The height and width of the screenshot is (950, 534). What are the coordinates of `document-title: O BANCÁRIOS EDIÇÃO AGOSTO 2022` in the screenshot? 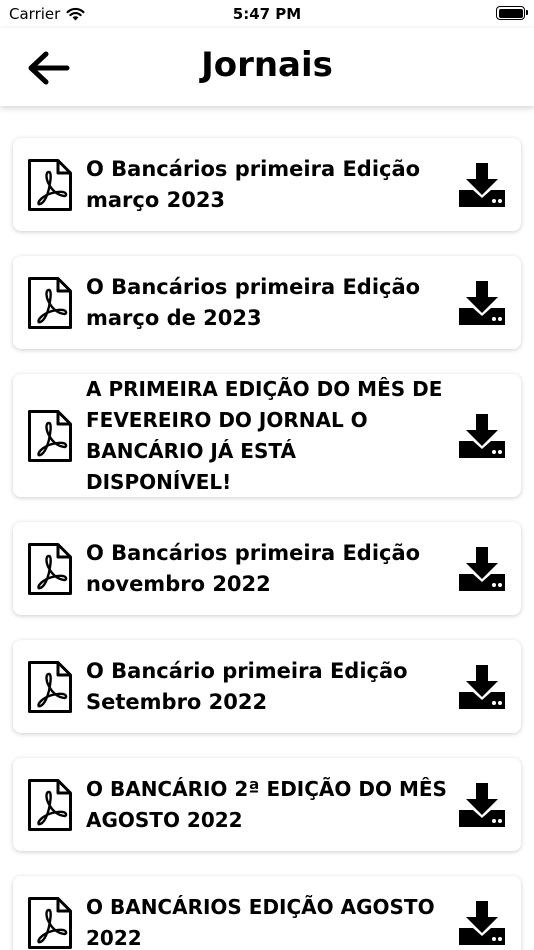 It's located at (260, 922).